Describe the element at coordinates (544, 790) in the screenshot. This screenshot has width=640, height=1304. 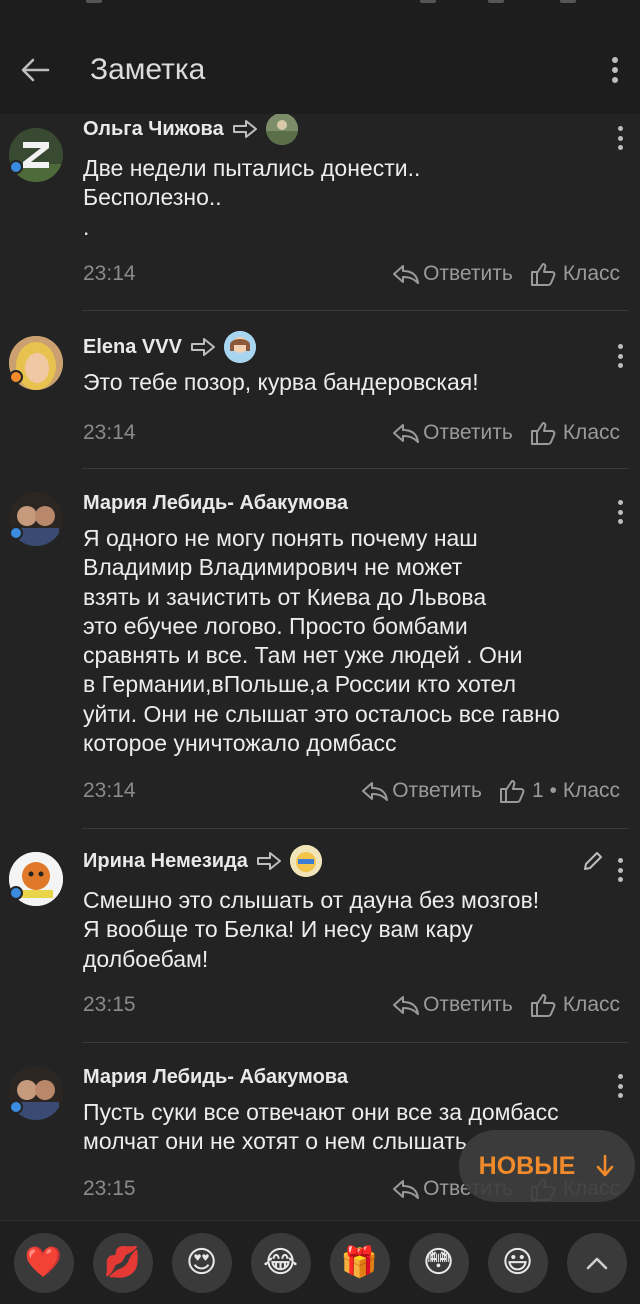
I see `like-count: 1 •` at that location.